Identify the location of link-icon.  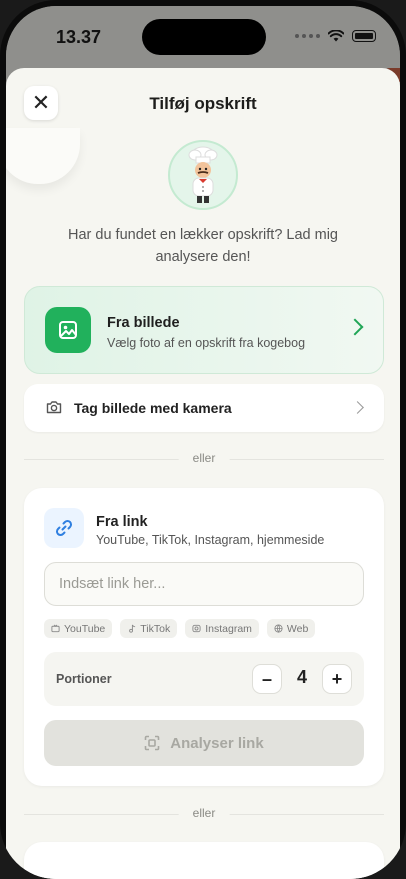
(64, 528).